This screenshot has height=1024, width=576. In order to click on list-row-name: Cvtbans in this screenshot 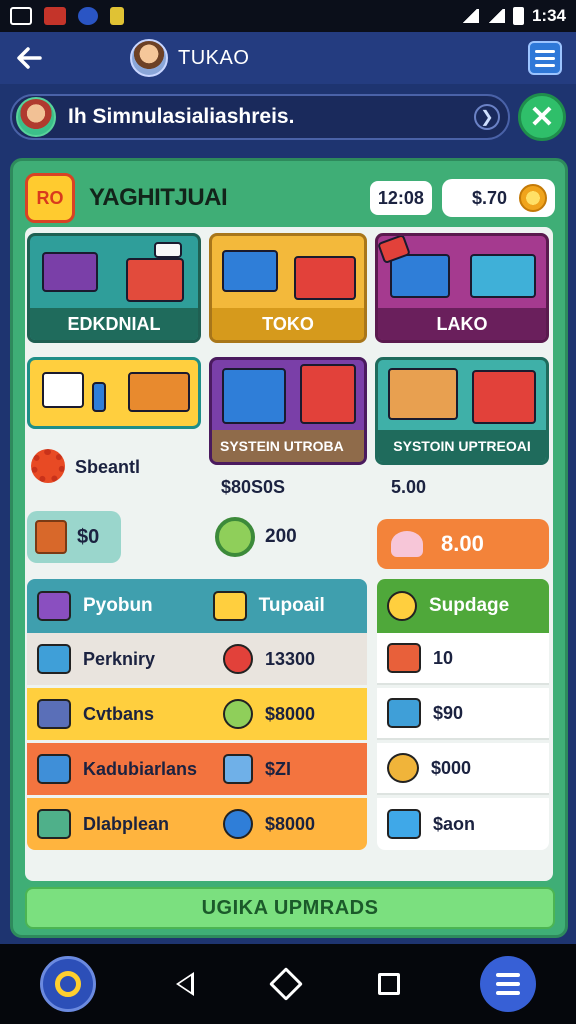, I will do `click(119, 713)`.